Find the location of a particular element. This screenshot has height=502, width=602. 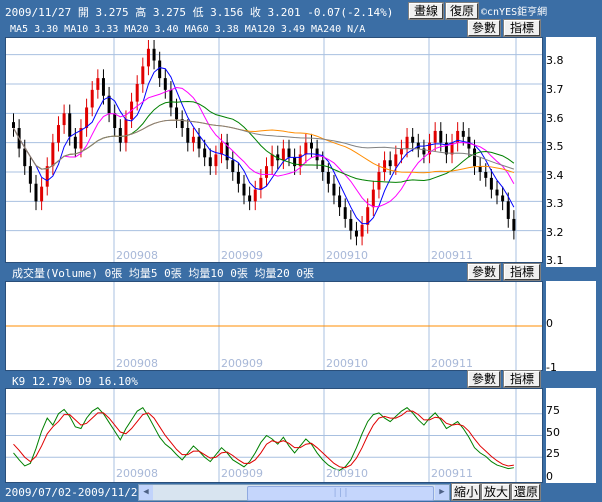

kd-param-button: 參數 is located at coordinates (484, 379).